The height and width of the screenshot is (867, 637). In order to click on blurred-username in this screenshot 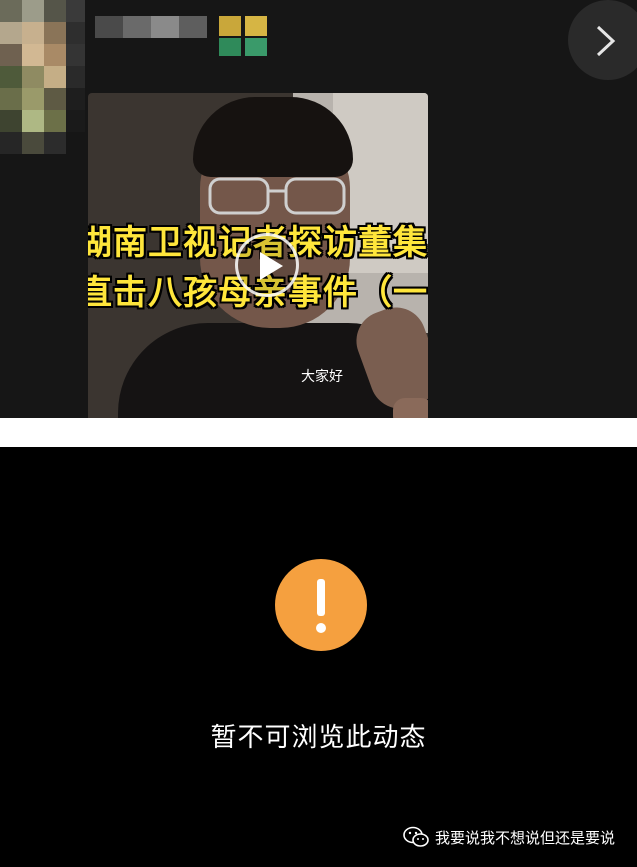, I will do `click(192, 36)`.